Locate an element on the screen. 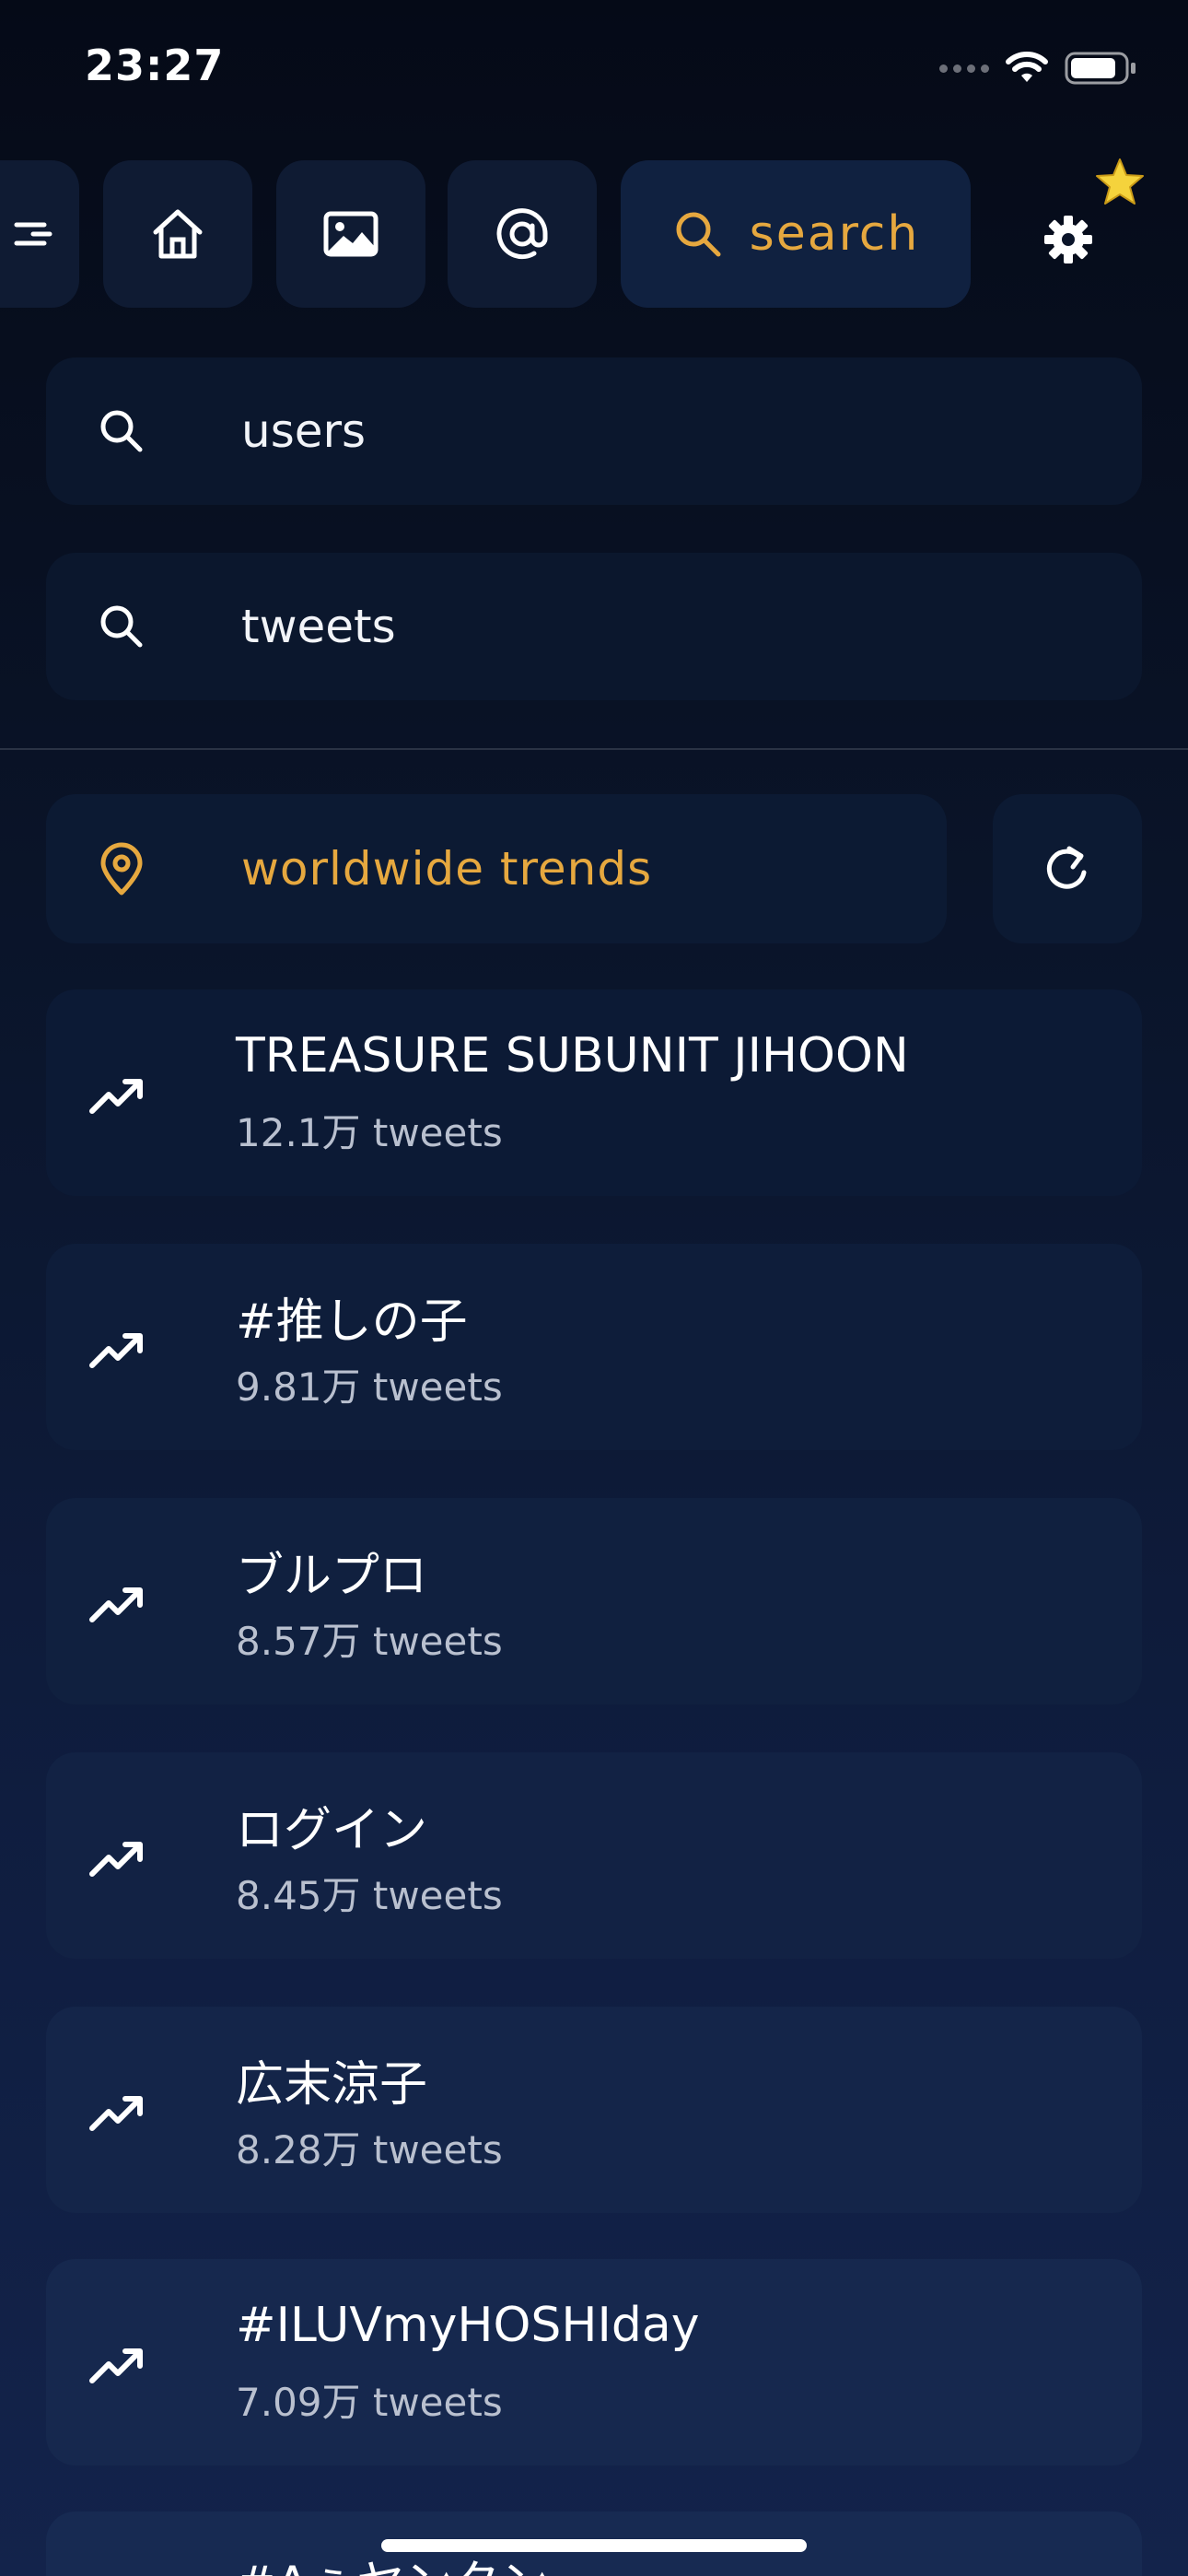 Image resolution: width=1188 pixels, height=2576 pixels. trends-location-label: worldwide trends is located at coordinates (447, 869).